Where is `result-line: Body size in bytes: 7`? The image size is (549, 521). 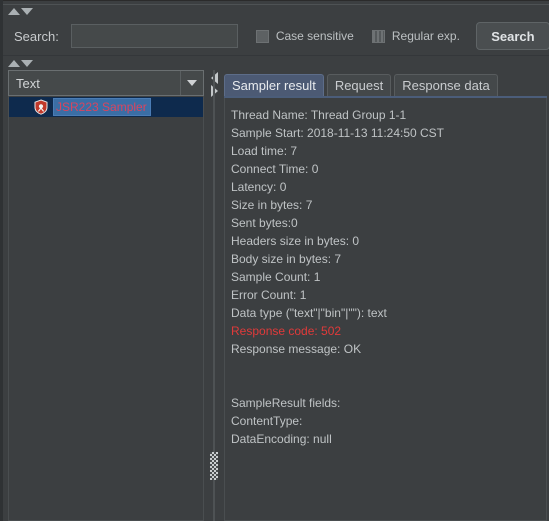 result-line: Body size in bytes: 7 is located at coordinates (286, 259).